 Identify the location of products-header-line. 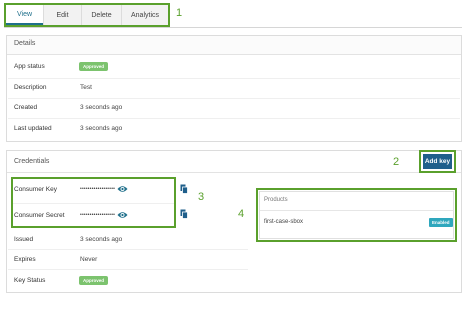
(356, 210).